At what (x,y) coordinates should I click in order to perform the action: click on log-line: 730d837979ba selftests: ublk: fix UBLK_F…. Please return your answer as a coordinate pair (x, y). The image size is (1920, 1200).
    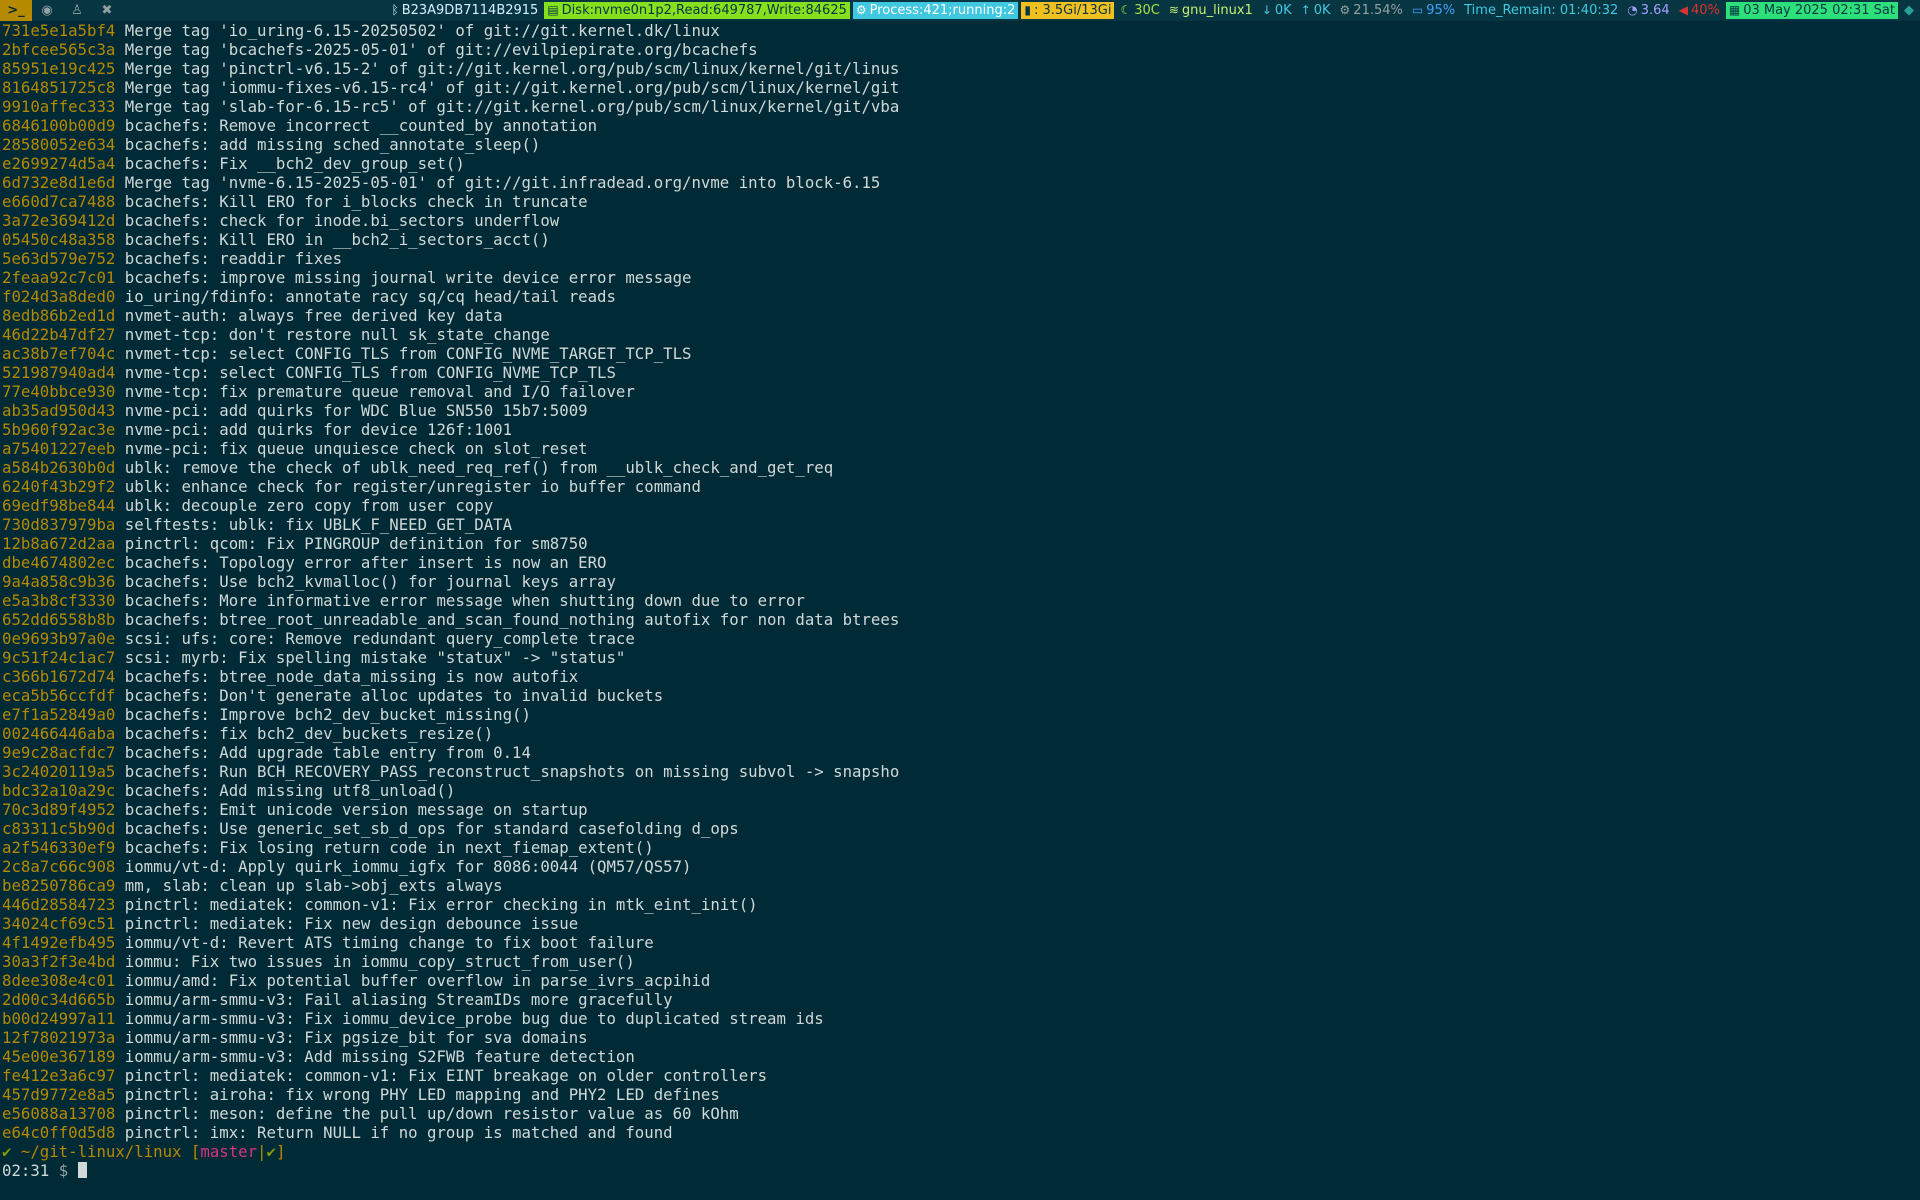
    Looking at the image, I should click on (960, 524).